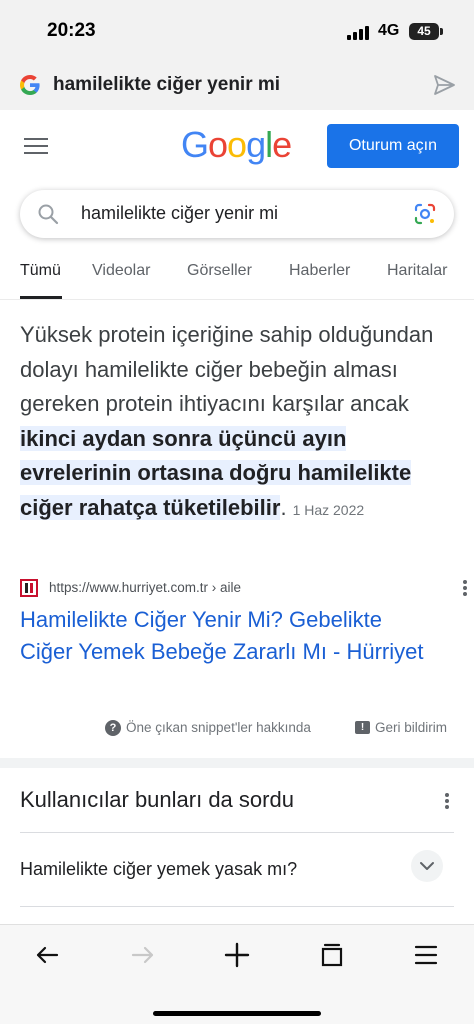 This screenshot has height=1024, width=474. What do you see at coordinates (218, 727) in the screenshot?
I see `about-snippets-link: Öne çıkan snippet'ler hakkında` at bounding box center [218, 727].